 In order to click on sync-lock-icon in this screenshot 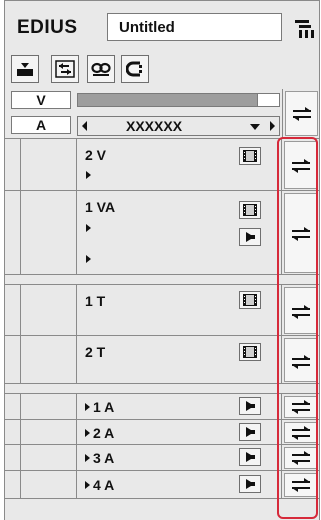, I will do `click(65, 69)`.